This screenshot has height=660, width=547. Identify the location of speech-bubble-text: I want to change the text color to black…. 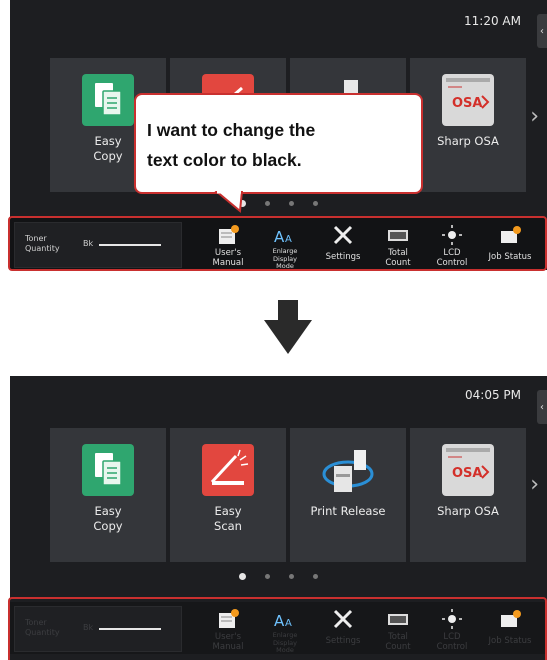
(231, 145).